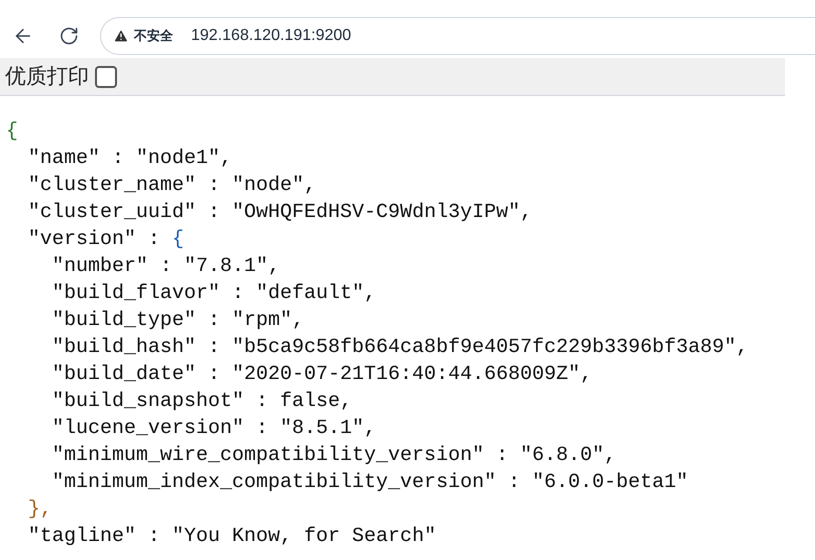  Describe the element at coordinates (106, 77) in the screenshot. I see `print-checkbox` at that location.